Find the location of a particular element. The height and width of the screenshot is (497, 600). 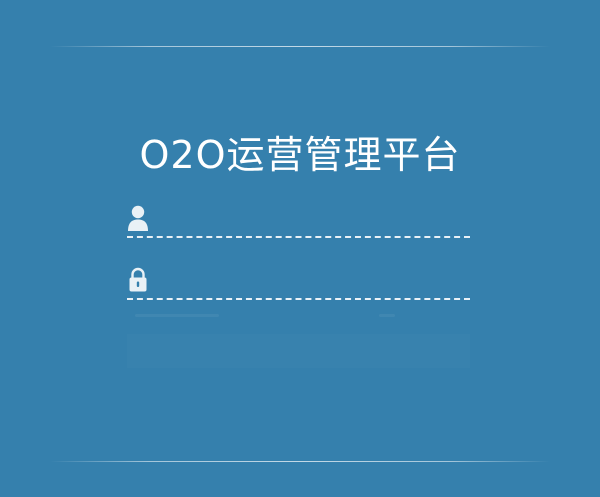

password-field is located at coordinates (298, 282).